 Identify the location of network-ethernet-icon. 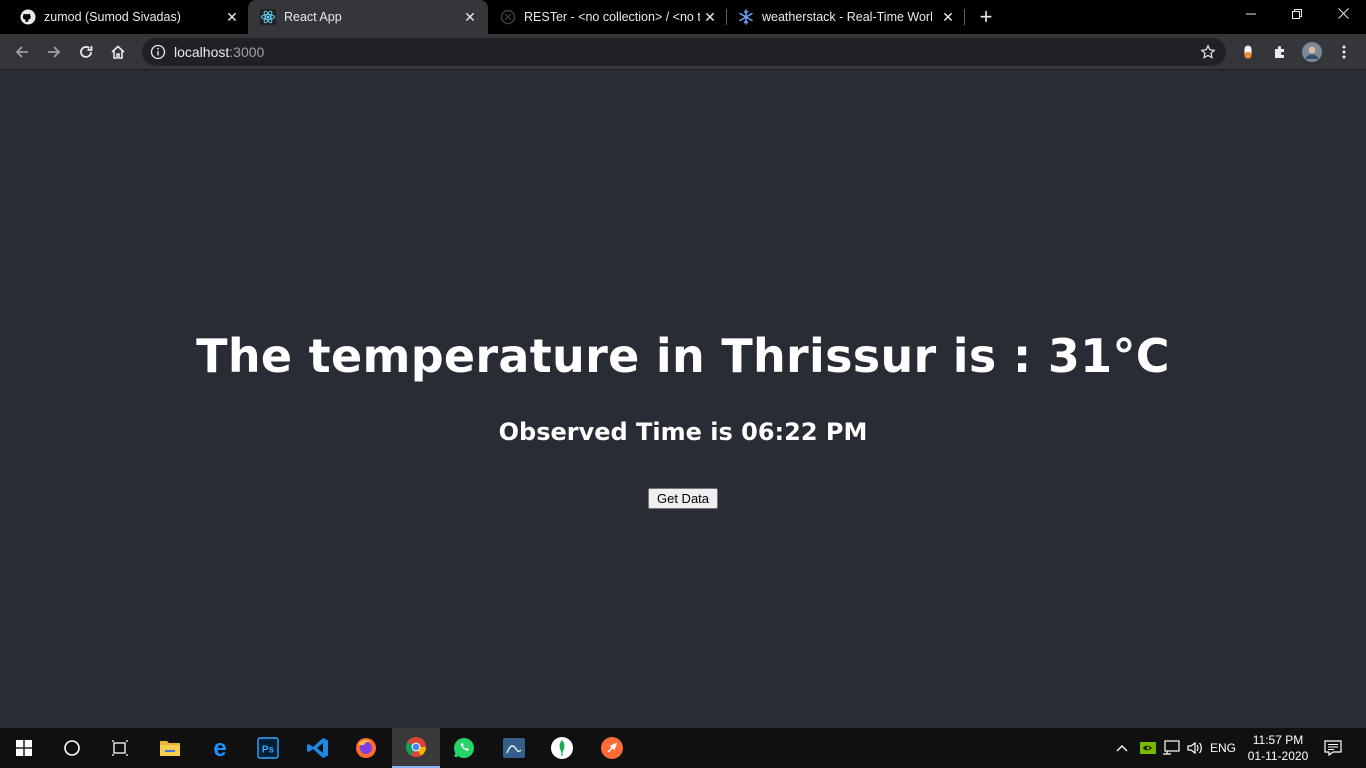
(1171, 747).